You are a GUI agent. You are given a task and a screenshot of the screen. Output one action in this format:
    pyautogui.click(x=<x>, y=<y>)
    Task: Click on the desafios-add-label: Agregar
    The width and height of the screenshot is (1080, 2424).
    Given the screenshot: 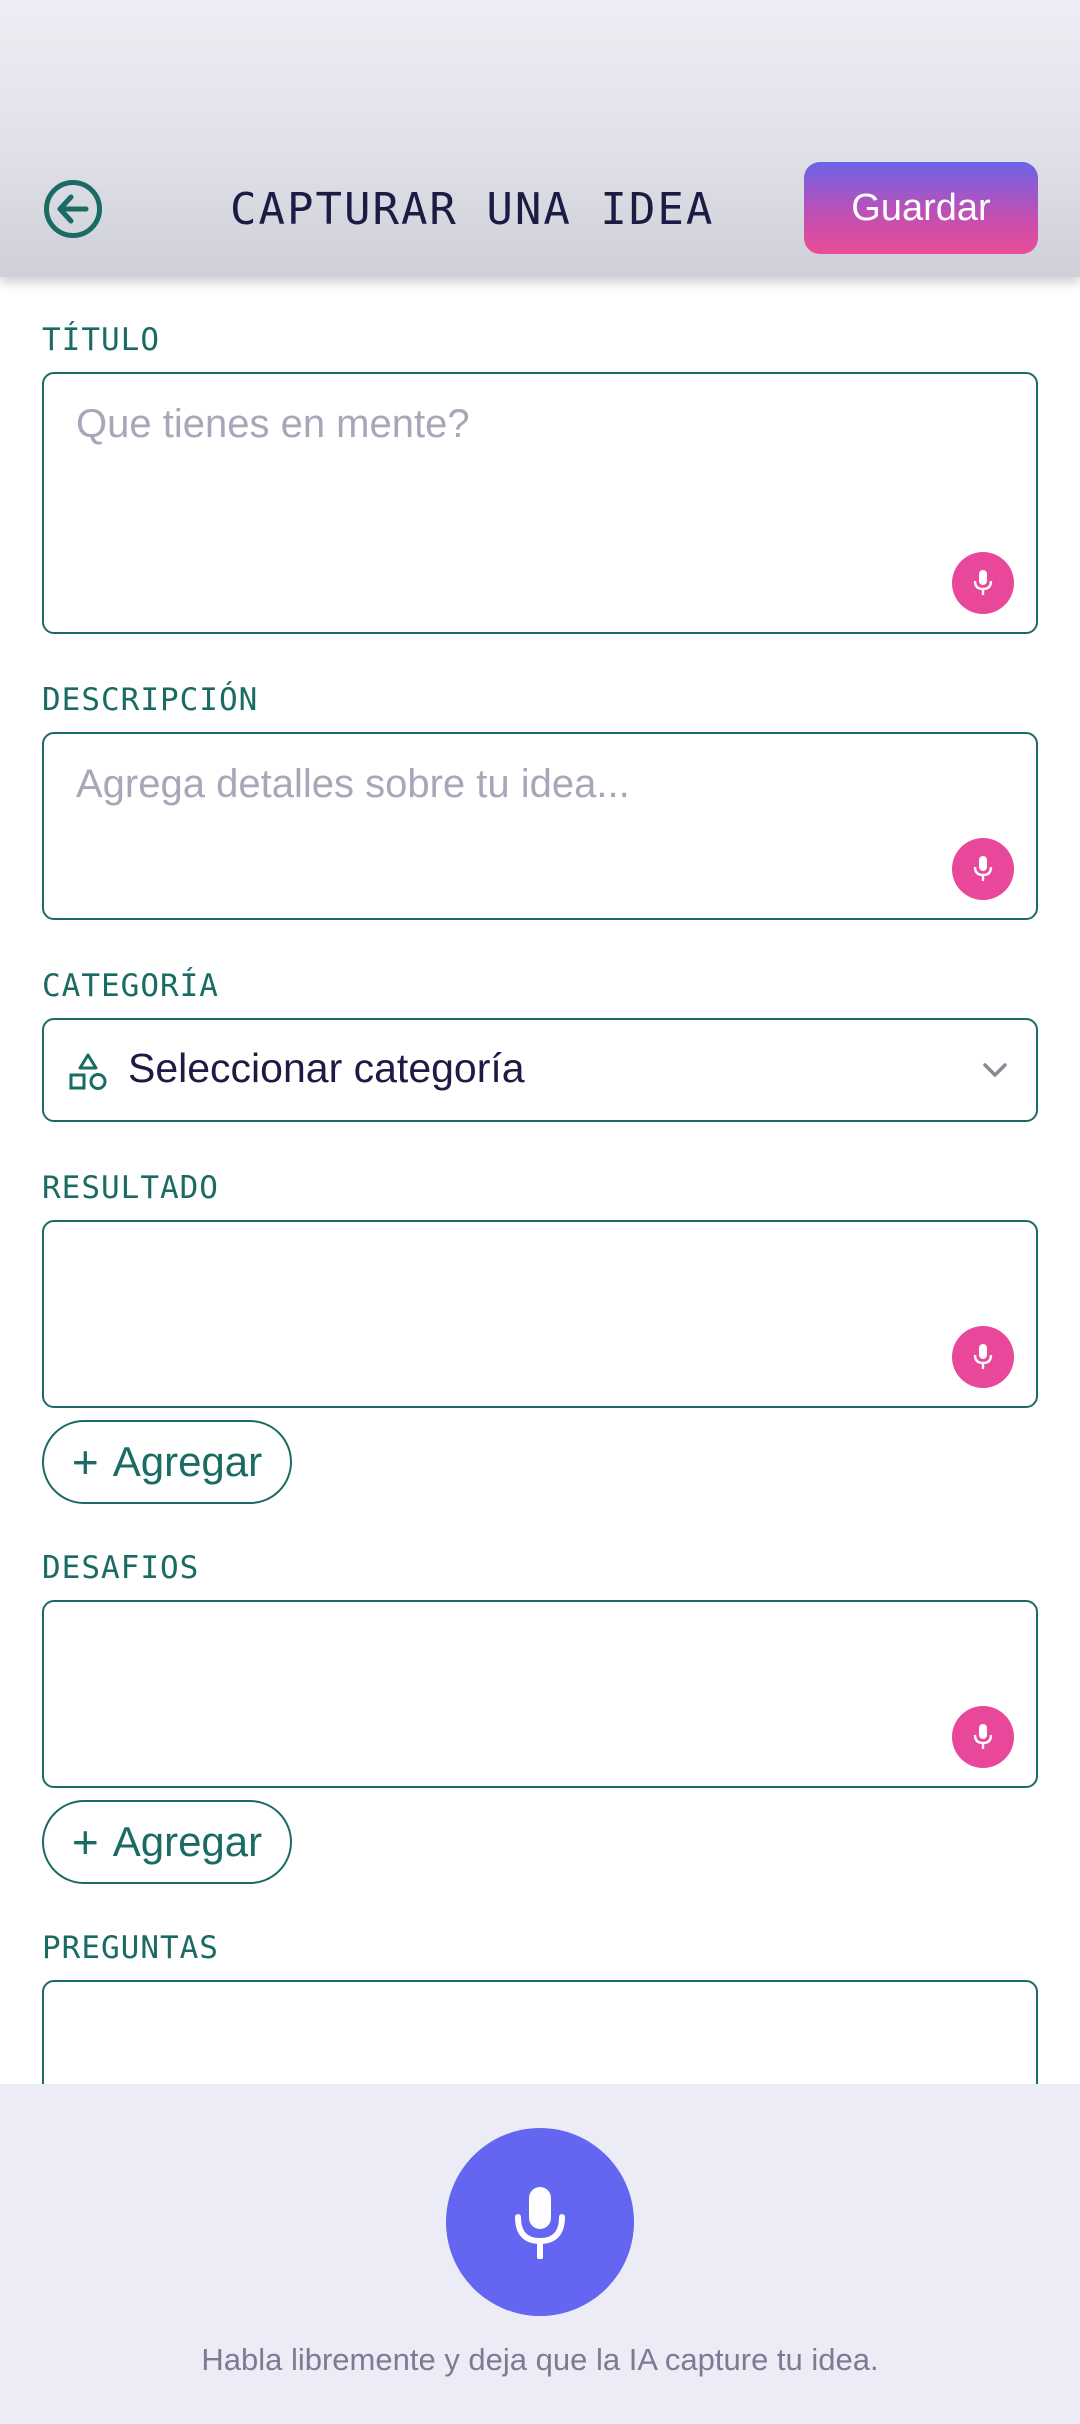 What is the action you would take?
    pyautogui.click(x=187, y=1841)
    